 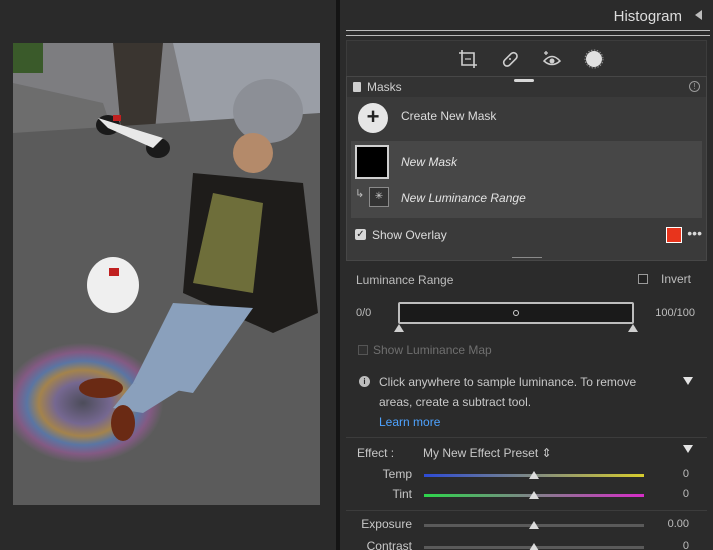 What do you see at coordinates (678, 524) in the screenshot?
I see `slider-value-exposure: 0.00` at bounding box center [678, 524].